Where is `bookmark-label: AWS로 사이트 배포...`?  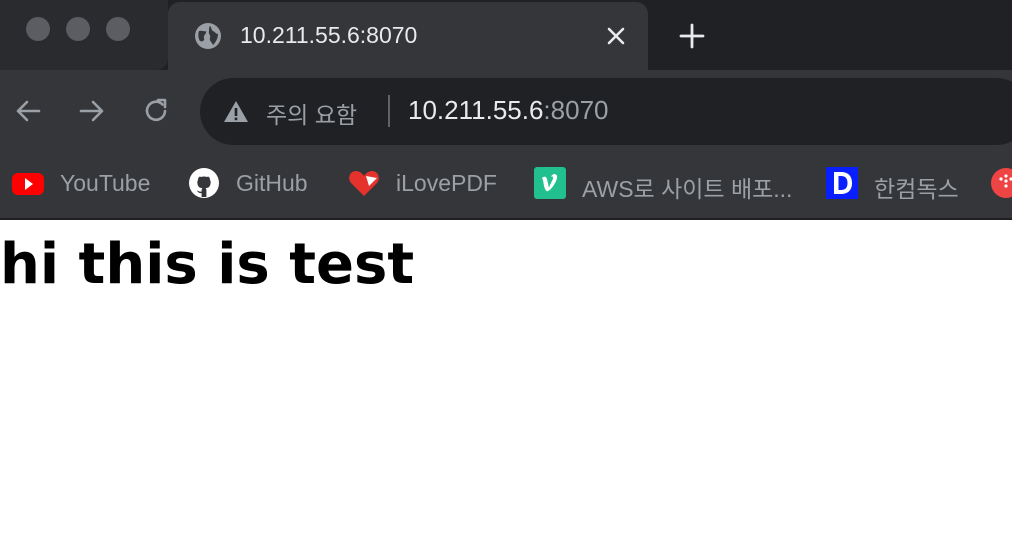 bookmark-label: AWS로 사이트 배포... is located at coordinates (687, 189).